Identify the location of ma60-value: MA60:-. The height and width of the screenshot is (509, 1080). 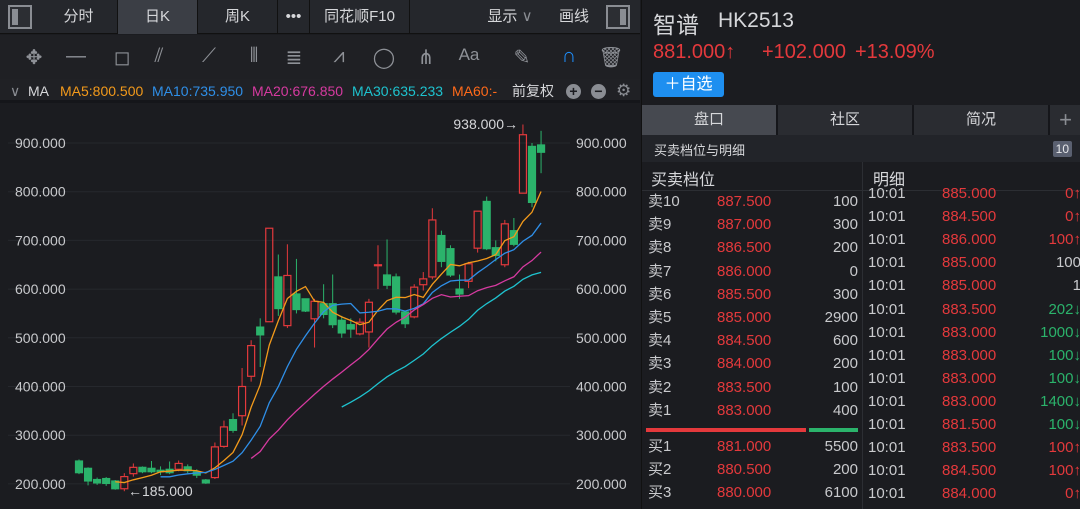
(475, 91).